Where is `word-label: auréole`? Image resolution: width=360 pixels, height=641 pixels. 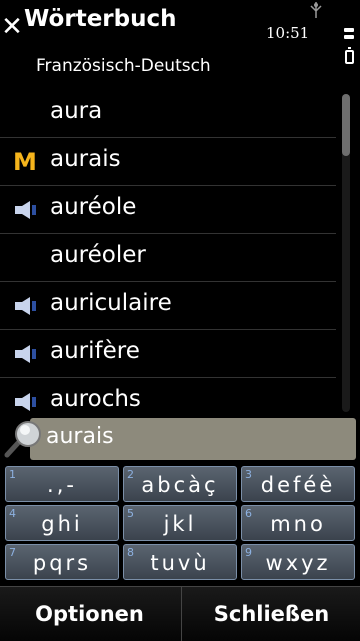
word-label: auréole is located at coordinates (93, 207).